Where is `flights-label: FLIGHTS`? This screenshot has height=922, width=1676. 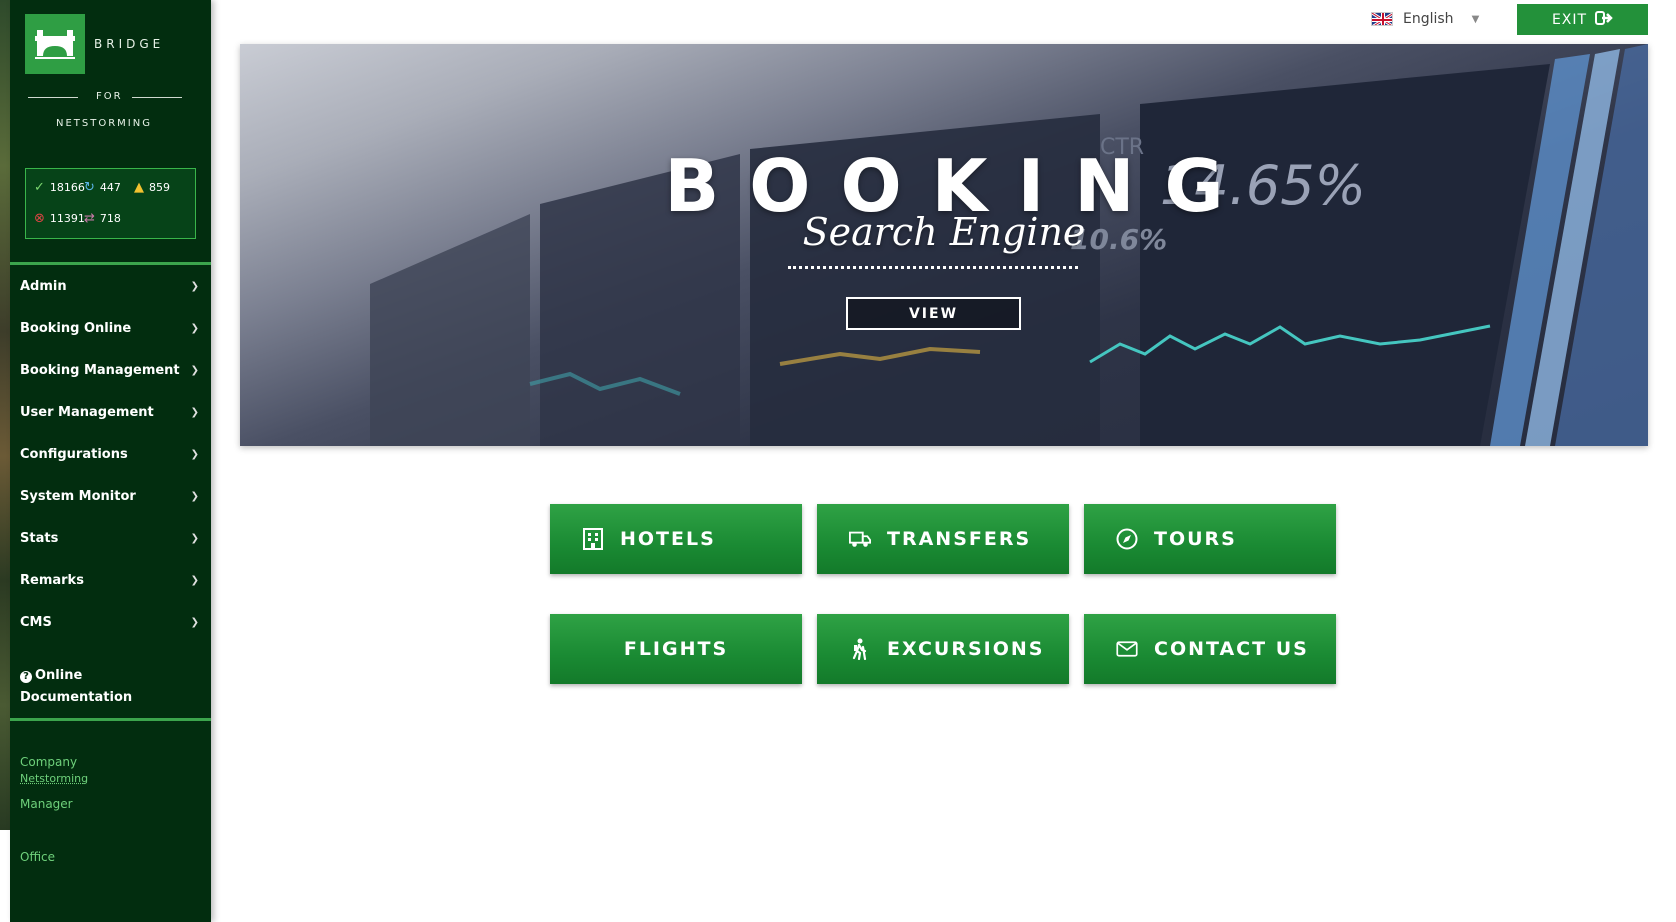
flights-label: FLIGHTS is located at coordinates (676, 649).